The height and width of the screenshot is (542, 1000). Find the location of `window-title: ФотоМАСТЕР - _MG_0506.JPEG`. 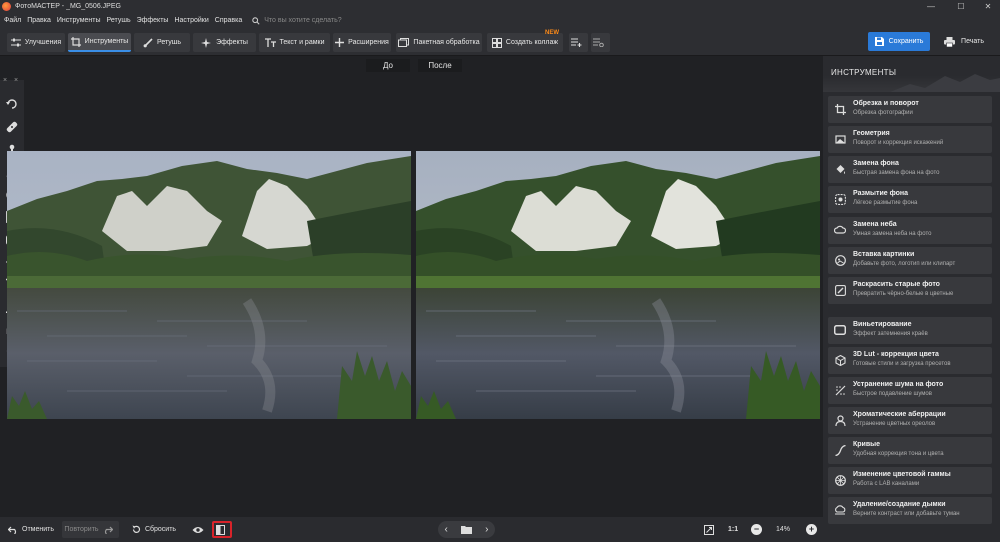

window-title: ФотоМАСТЕР - _MG_0506.JPEG is located at coordinates (68, 6).